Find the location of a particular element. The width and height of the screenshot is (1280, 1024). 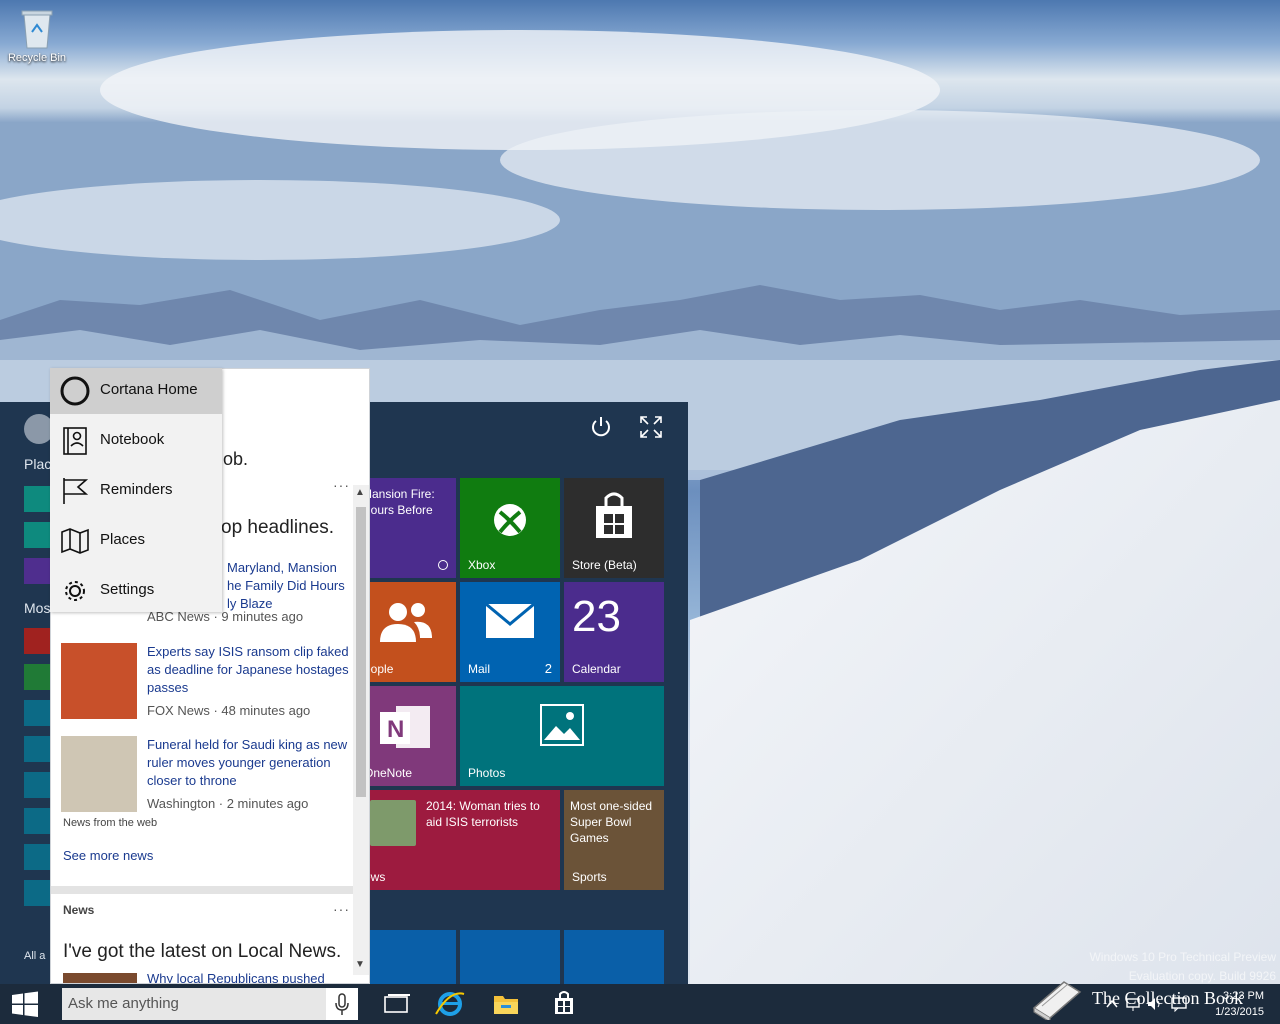

task-view-icon is located at coordinates (396, 1004).